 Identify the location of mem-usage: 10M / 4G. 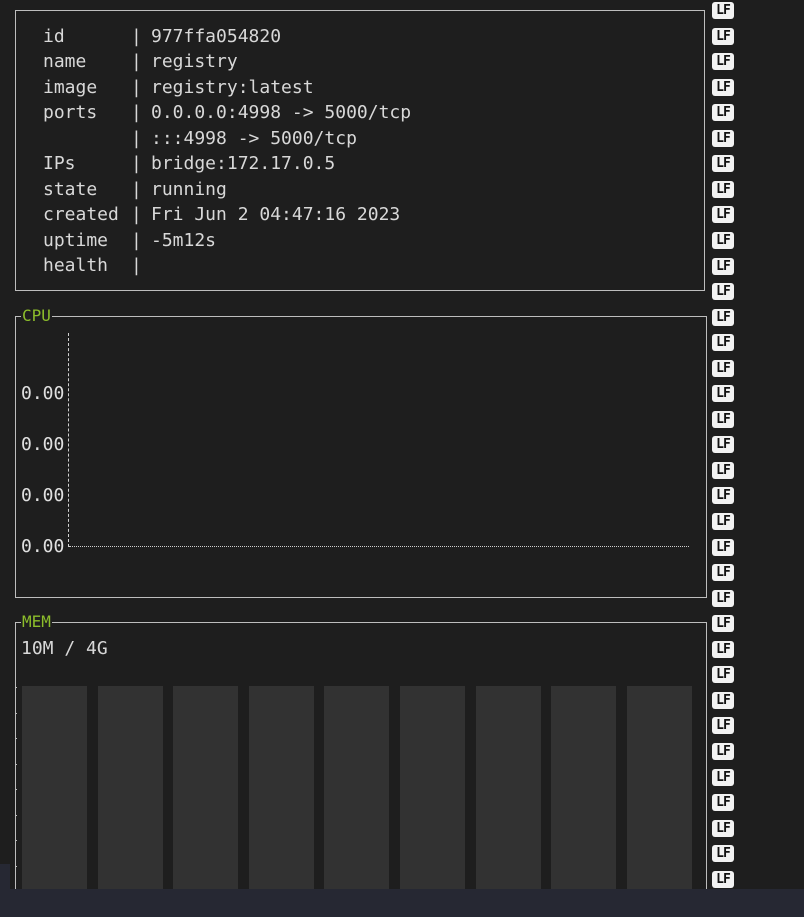
(64, 648).